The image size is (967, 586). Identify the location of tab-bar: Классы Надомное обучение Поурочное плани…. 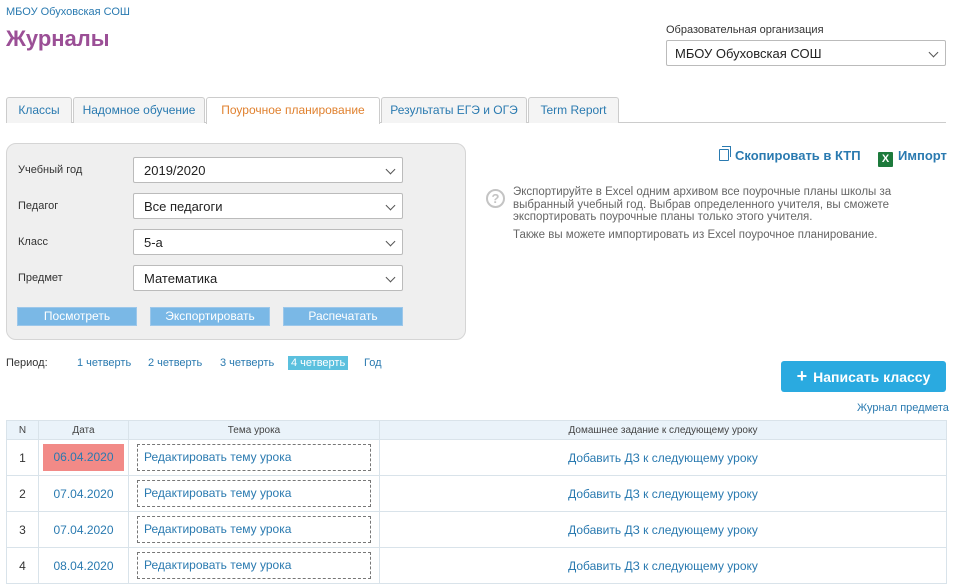
(476, 110).